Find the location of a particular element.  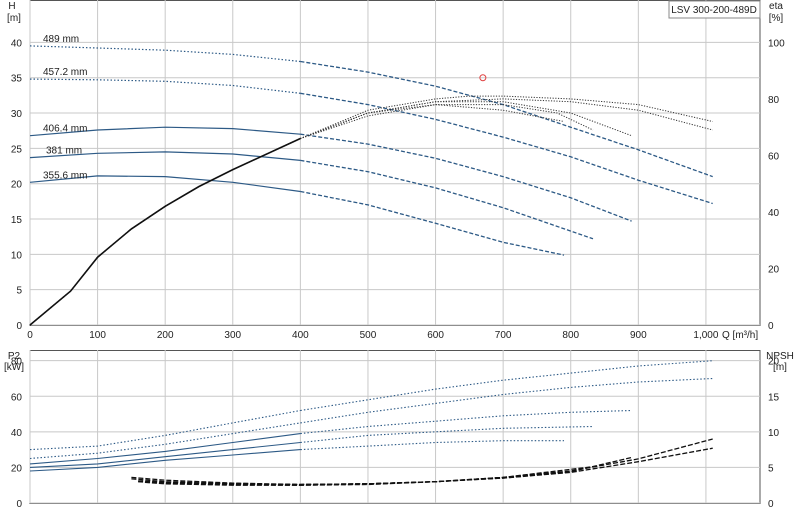

y-right-axis-label: eta is located at coordinates (776, 6).